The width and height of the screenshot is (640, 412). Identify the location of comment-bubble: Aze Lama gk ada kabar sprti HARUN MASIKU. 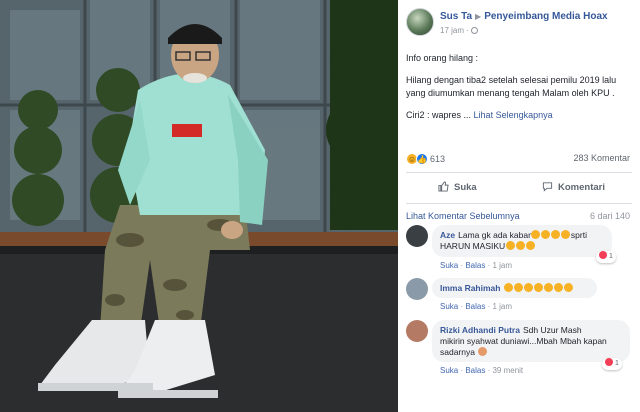
(522, 241).